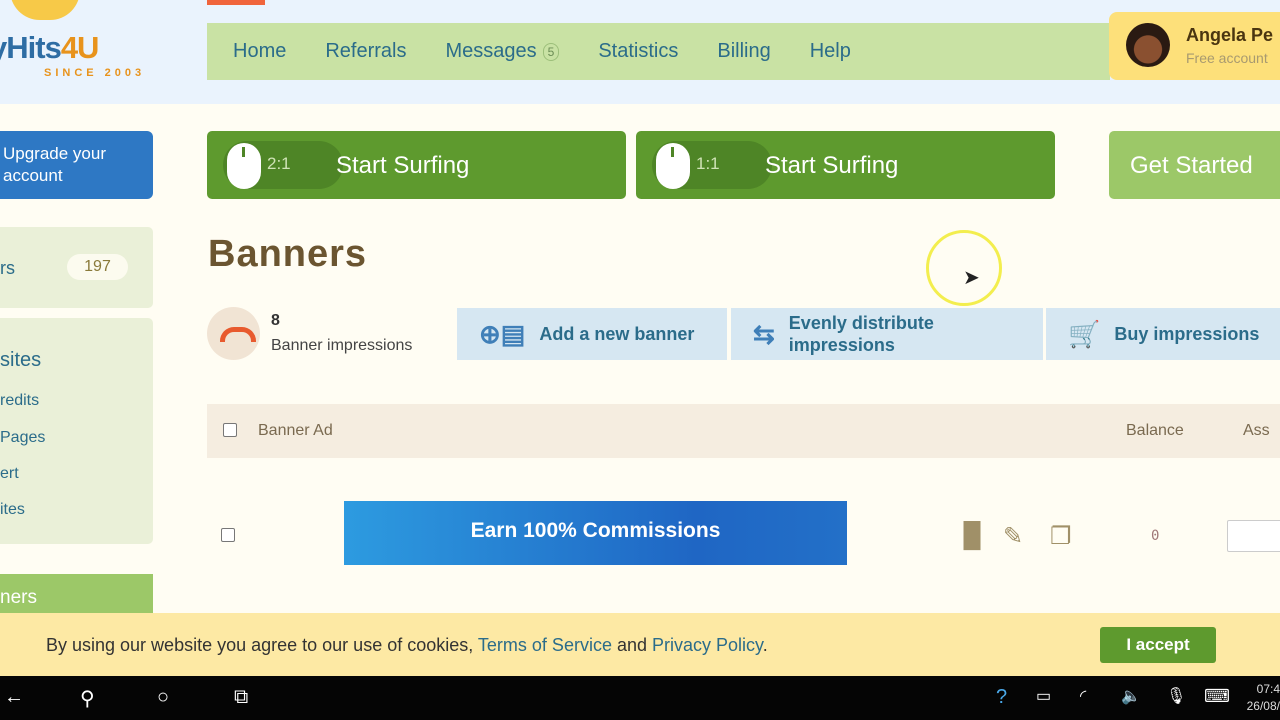 This screenshot has width=1280, height=720. Describe the element at coordinates (22, 438) in the screenshot. I see `sidebar-item: Pages` at that location.